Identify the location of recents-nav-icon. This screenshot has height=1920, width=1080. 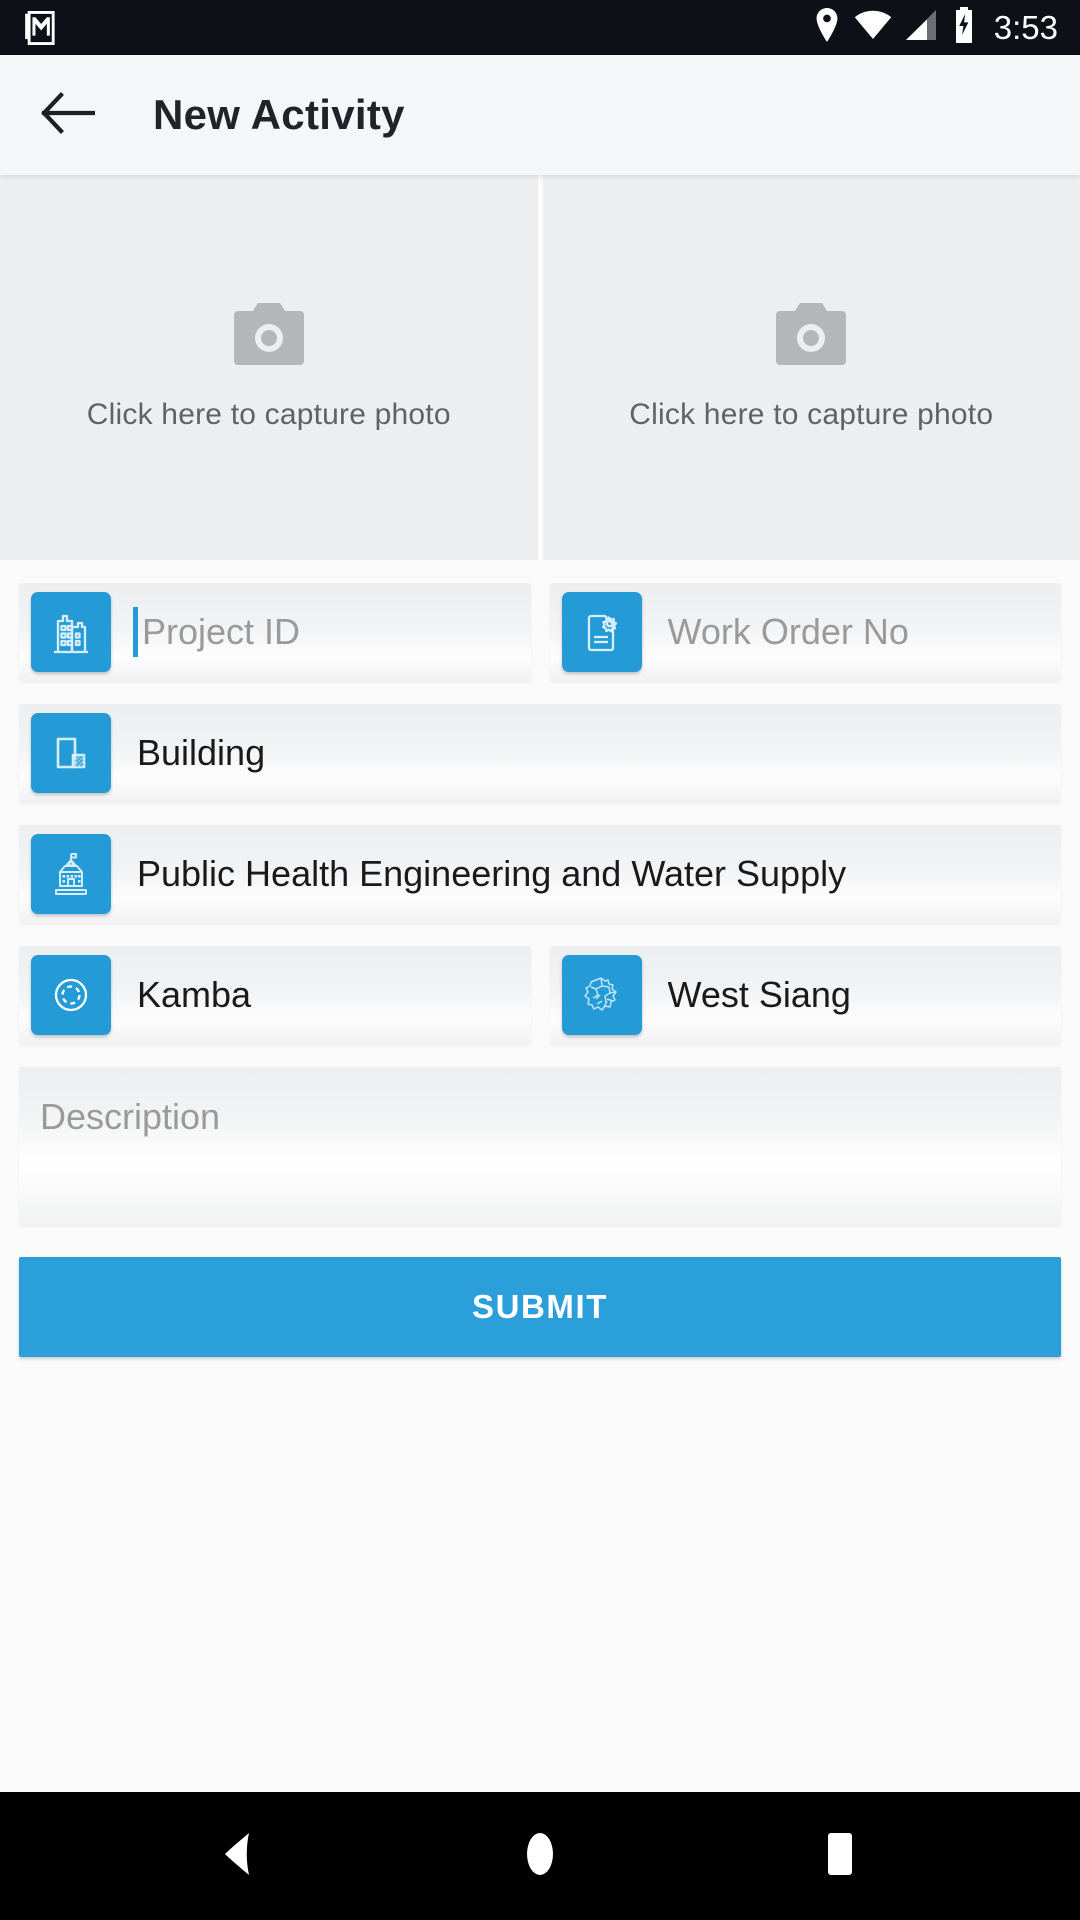
(840, 1856).